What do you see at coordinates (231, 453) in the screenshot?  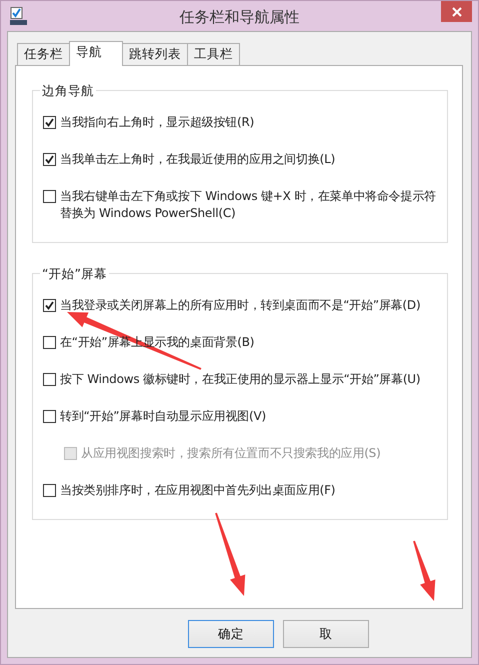 I see `option-label: 从应用视图搜索时，搜索所有位置而不只搜索我的应用(S)` at bounding box center [231, 453].